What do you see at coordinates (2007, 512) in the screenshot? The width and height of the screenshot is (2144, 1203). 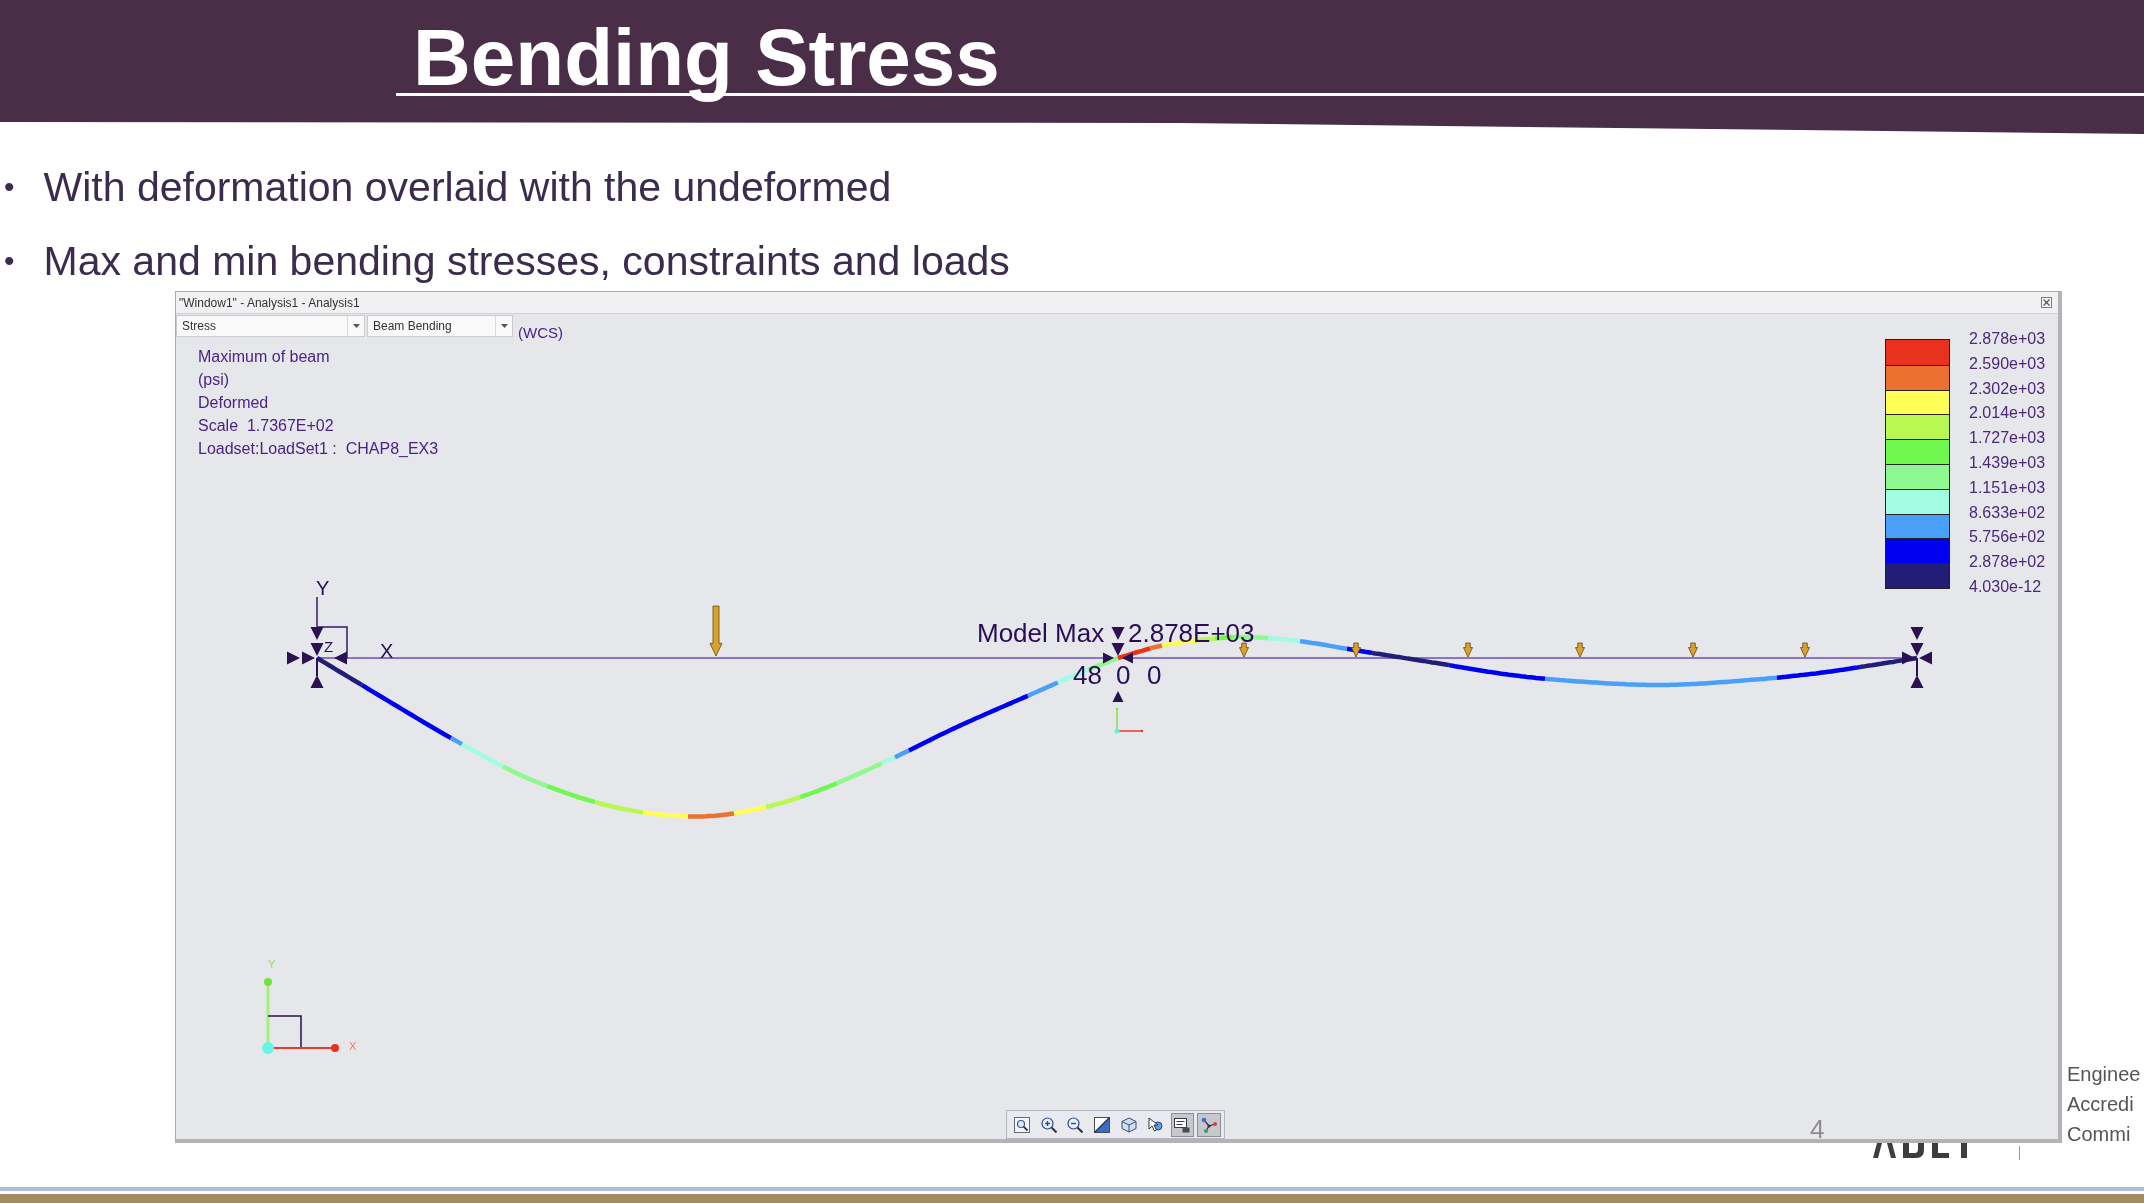 I see `legend-label: 8.633e+02` at bounding box center [2007, 512].